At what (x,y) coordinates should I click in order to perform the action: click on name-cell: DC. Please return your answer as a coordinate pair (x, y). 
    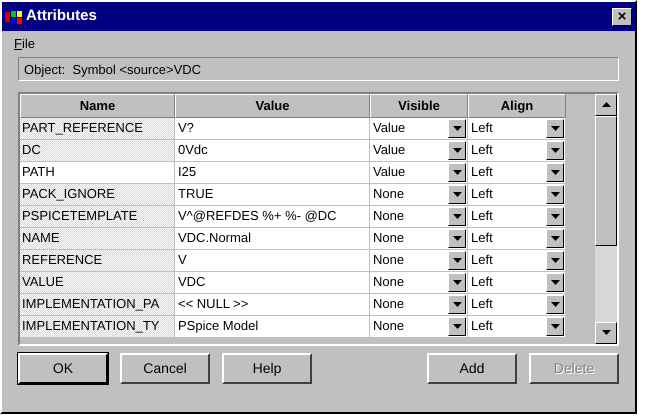
    Looking at the image, I should click on (97, 151).